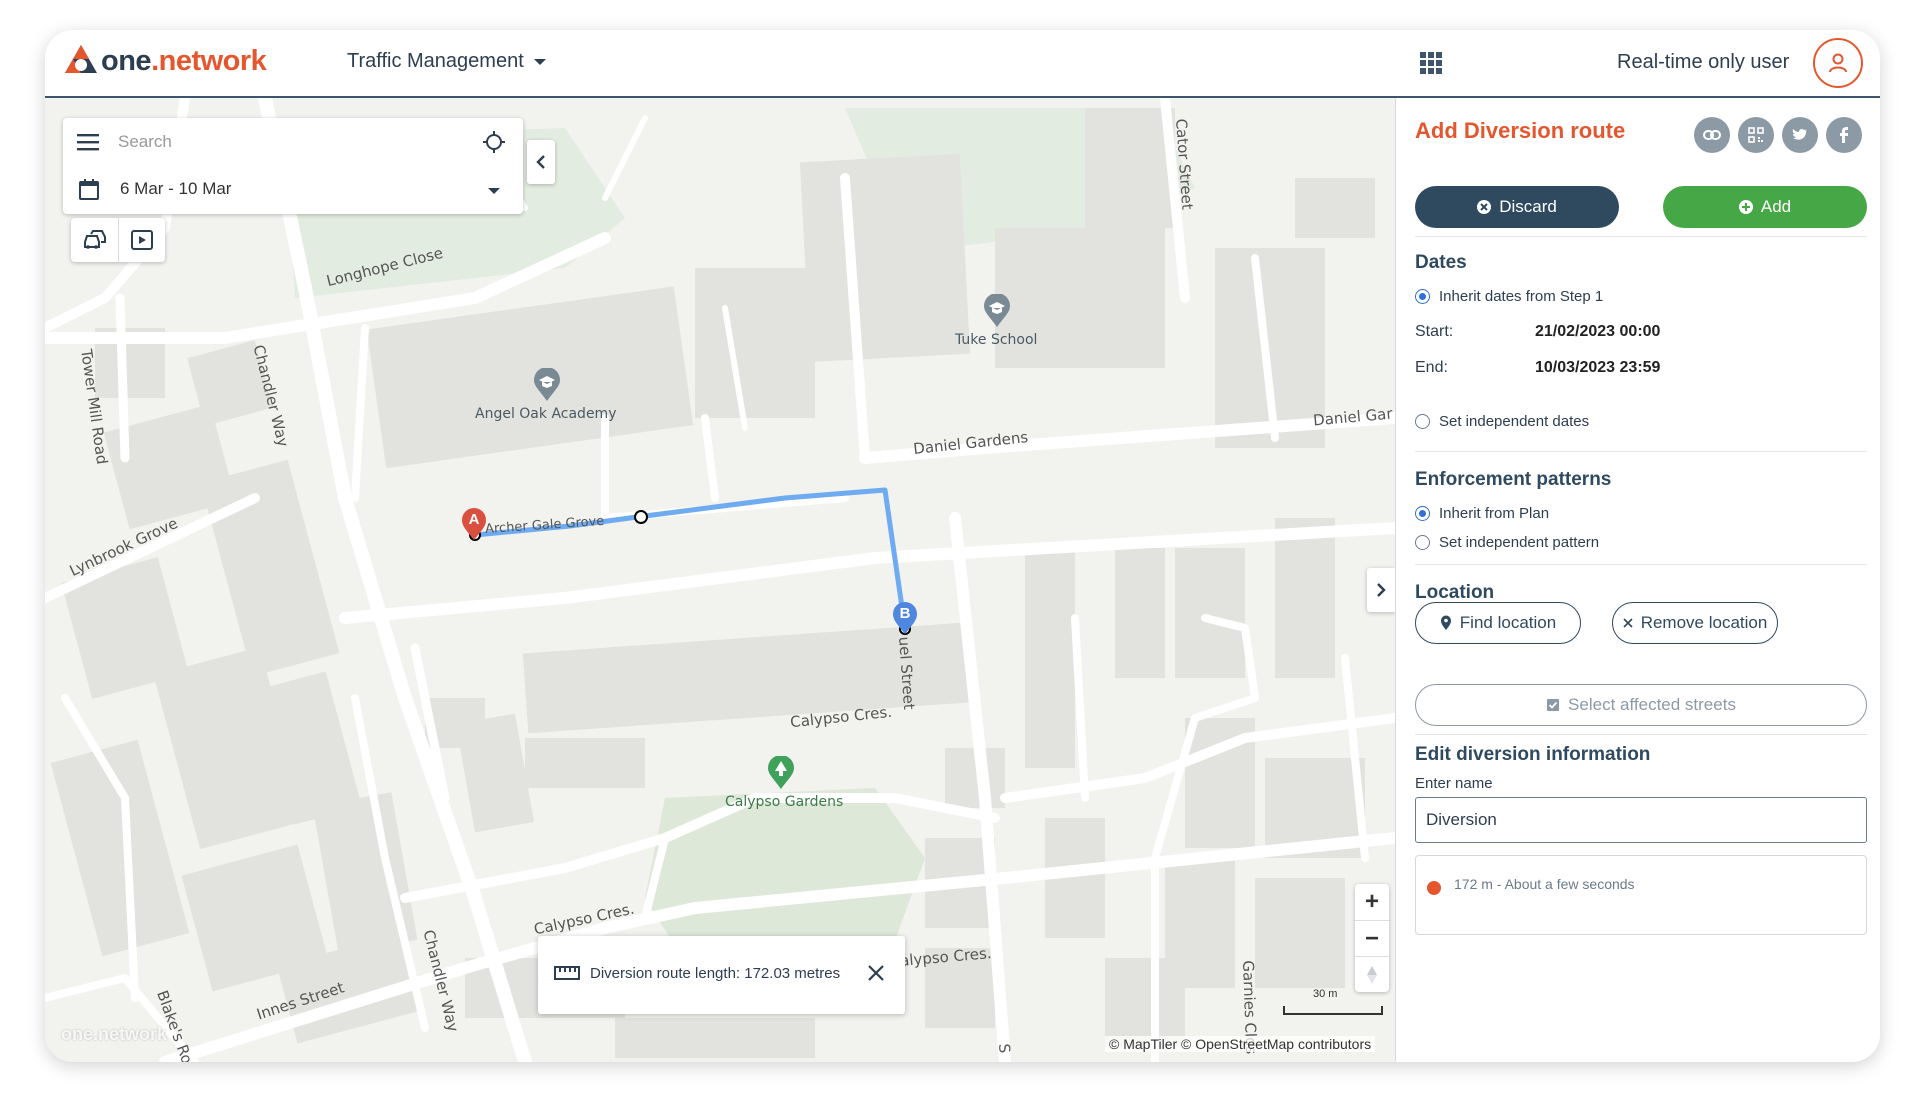  What do you see at coordinates (781, 772) in the screenshot?
I see `park-icon` at bounding box center [781, 772].